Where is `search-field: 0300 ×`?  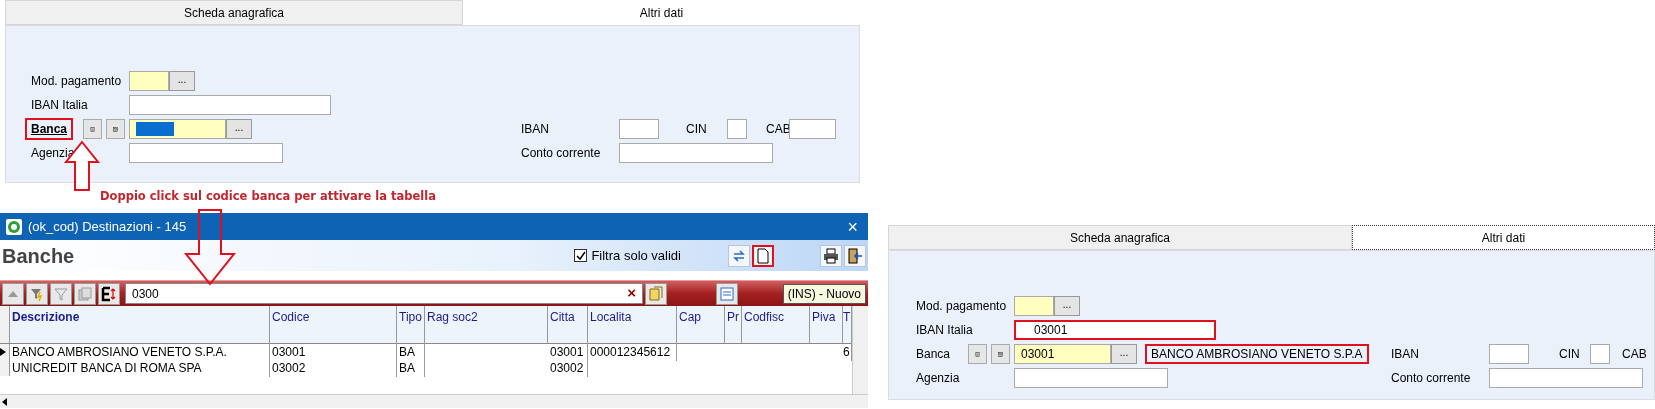 search-field: 0300 × is located at coordinates (384, 293).